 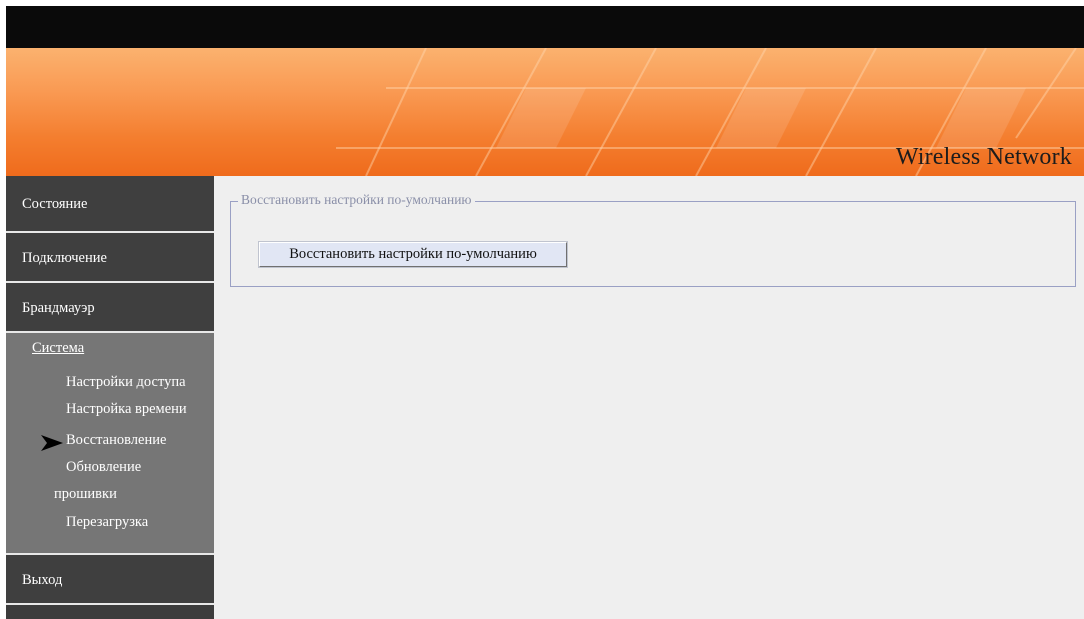 What do you see at coordinates (107, 522) in the screenshot?
I see `sidebar-subitem-reboot: Перезагрузка` at bounding box center [107, 522].